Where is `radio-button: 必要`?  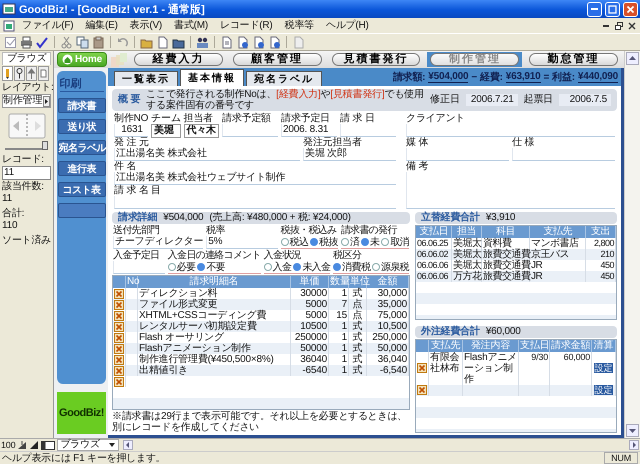
radio-button: 必要 is located at coordinates (182, 267).